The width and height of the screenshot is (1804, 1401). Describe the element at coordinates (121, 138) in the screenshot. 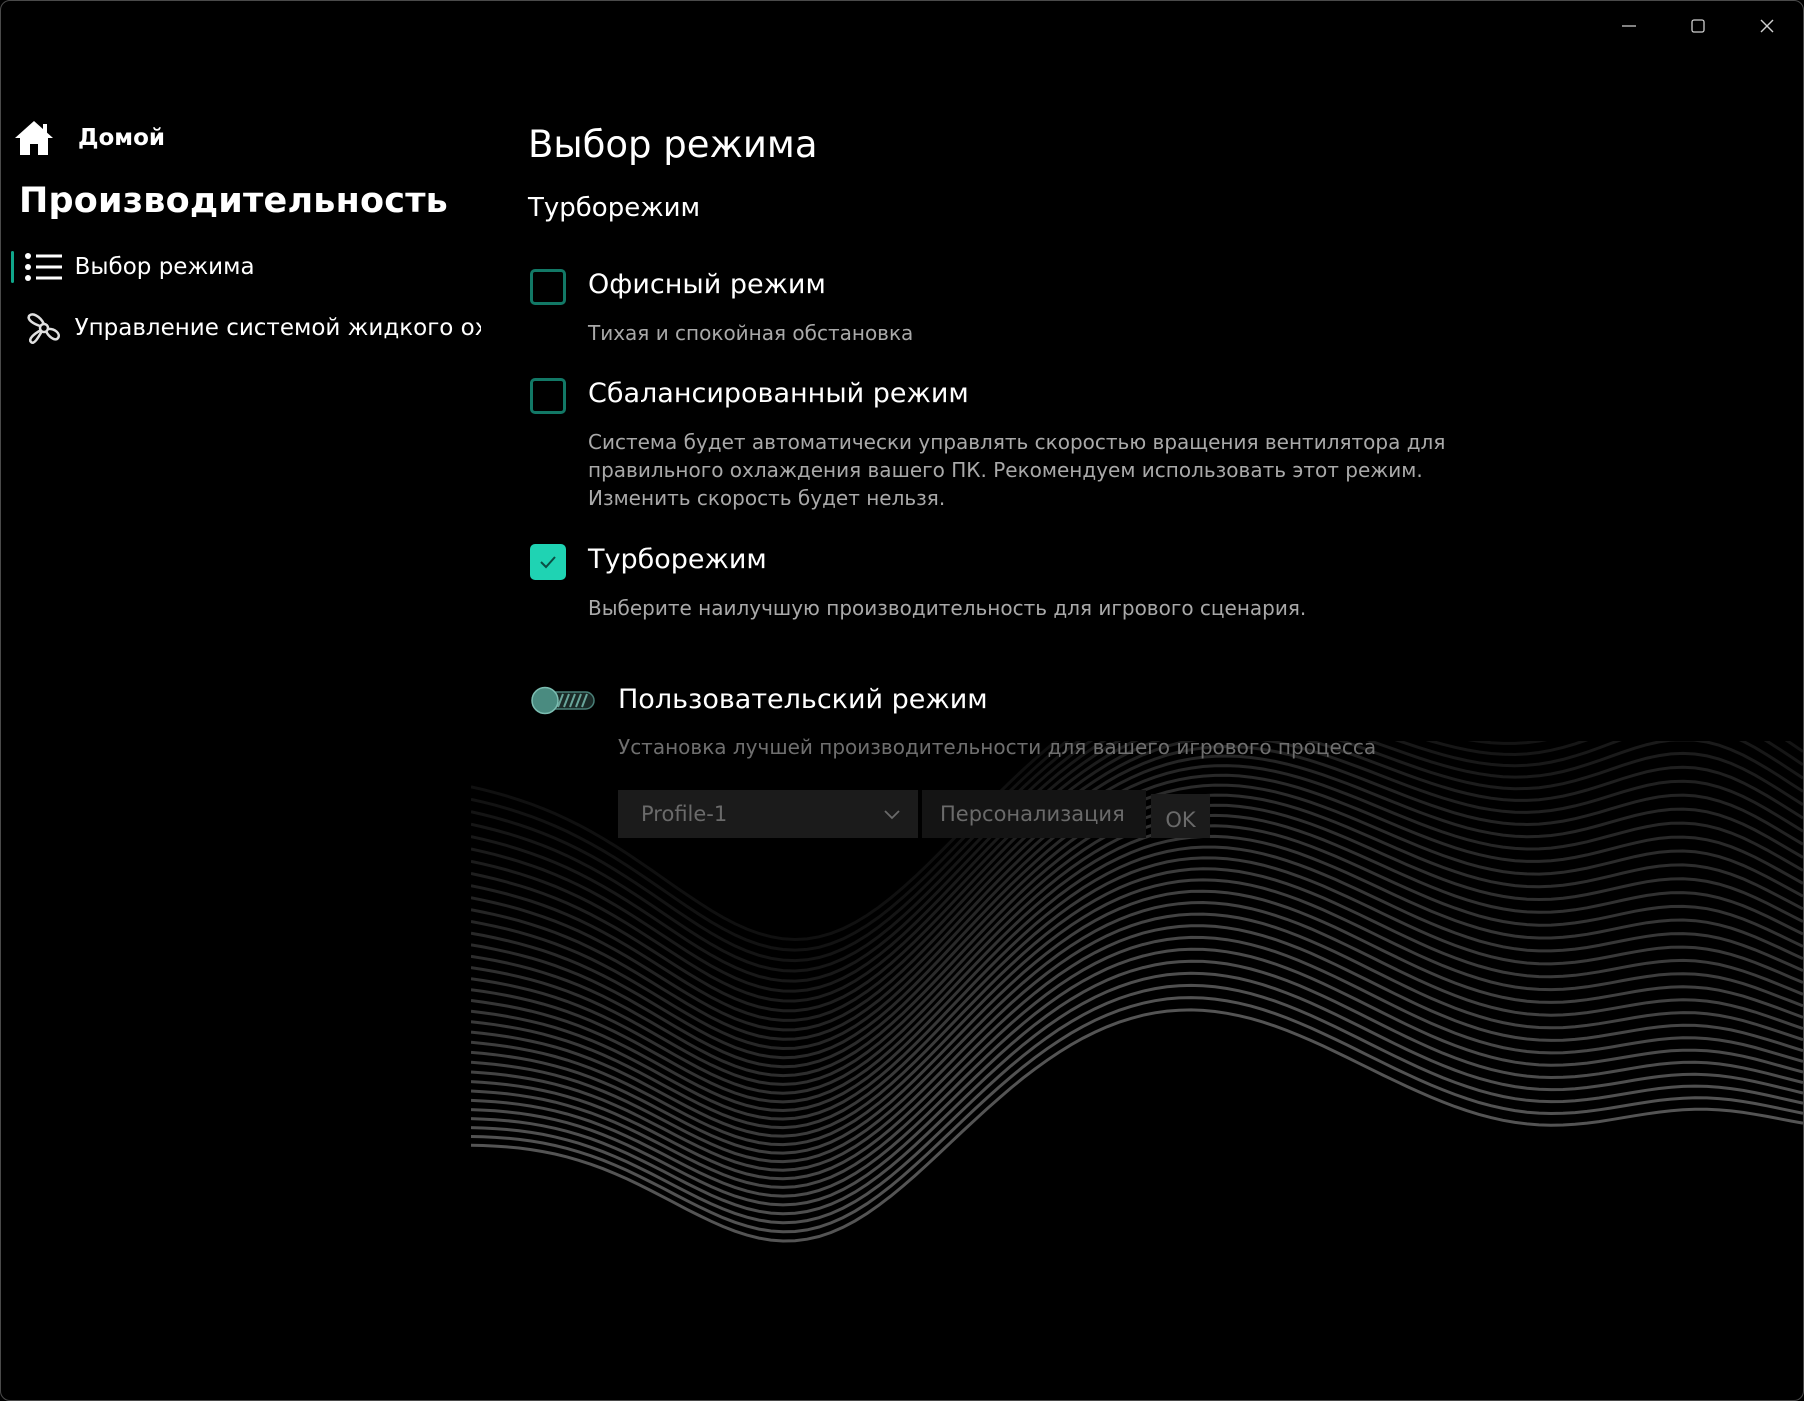

I see `home-label: Домой` at that location.